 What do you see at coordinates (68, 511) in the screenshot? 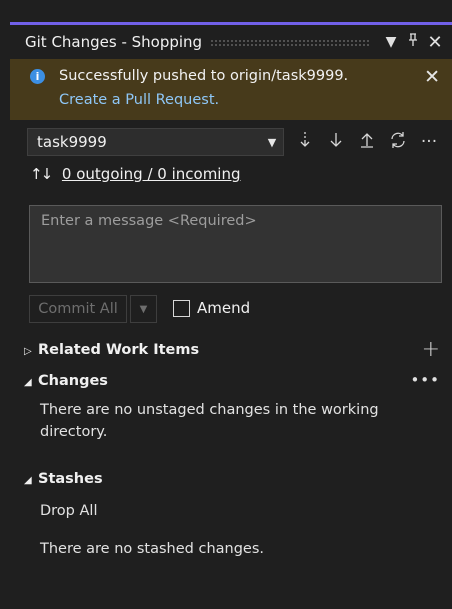
I see `drop-all-button: Drop All` at bounding box center [68, 511].